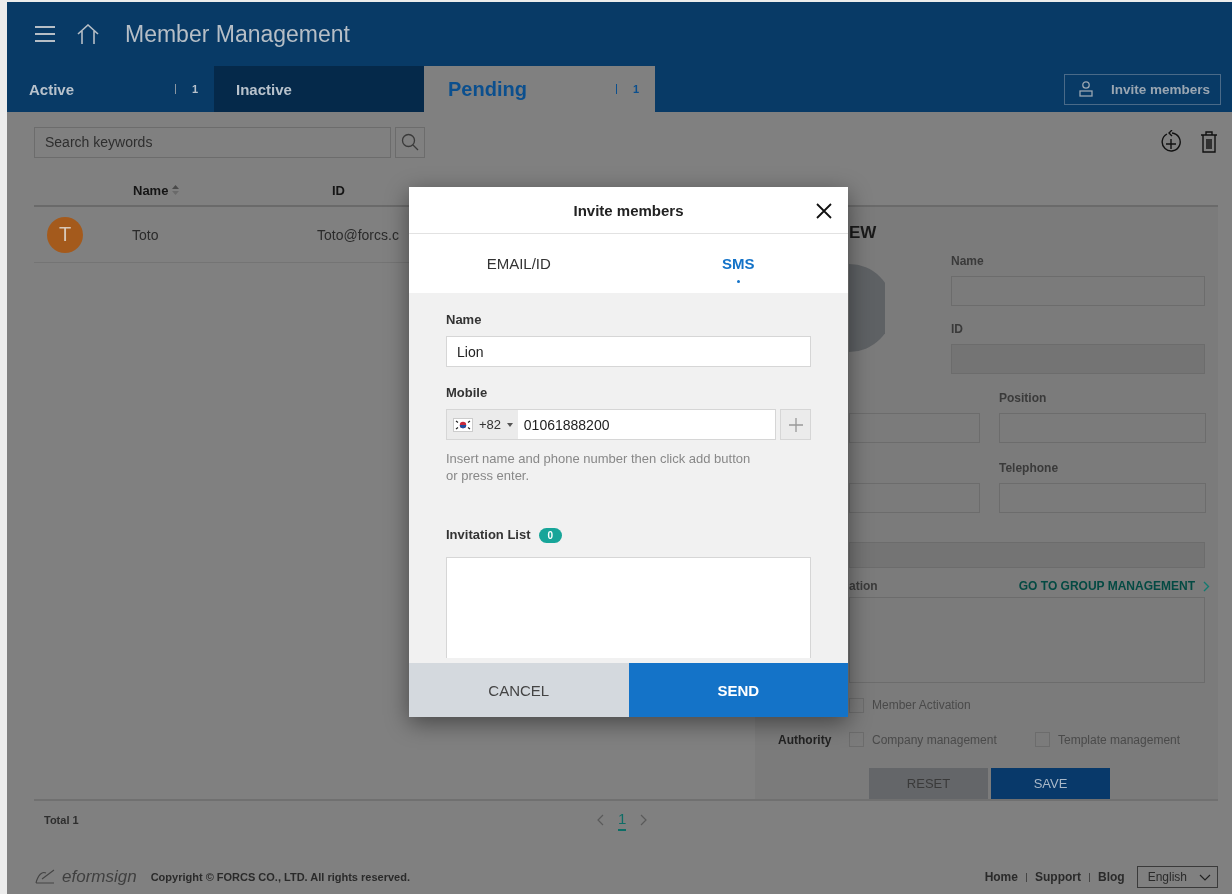 The height and width of the screenshot is (894, 1232). Describe the element at coordinates (519, 263) in the screenshot. I see `dialog-tab: EMAIL/ID` at that location.